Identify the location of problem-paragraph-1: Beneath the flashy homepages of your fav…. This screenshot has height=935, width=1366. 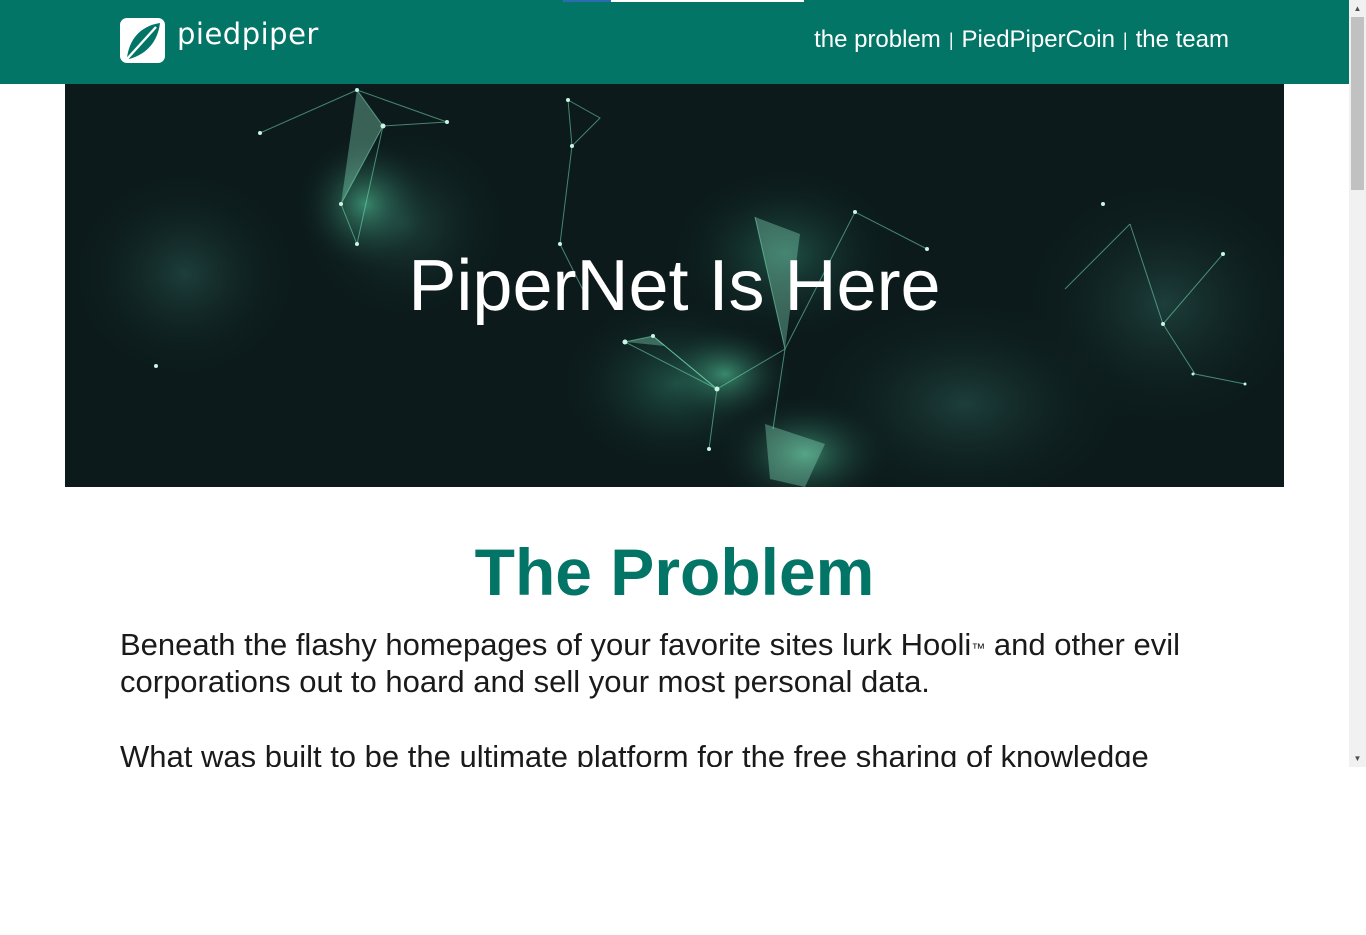
(677, 663).